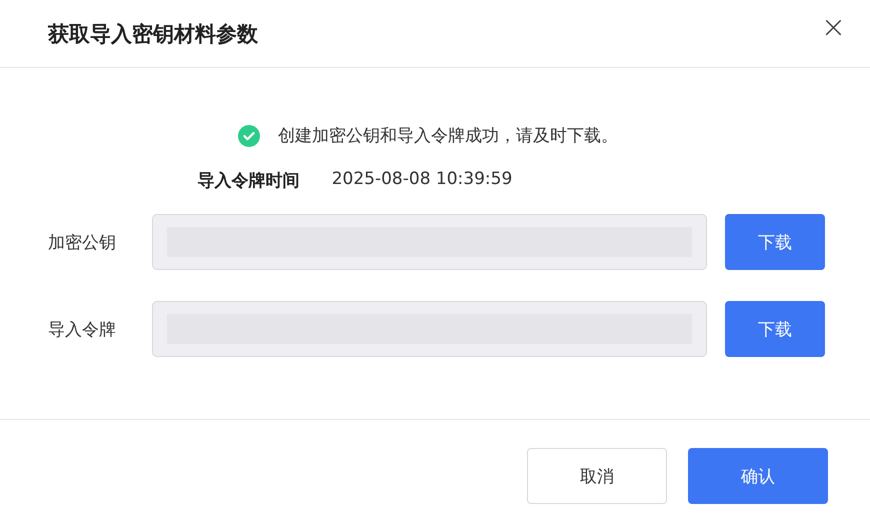 This screenshot has height=514, width=870. Describe the element at coordinates (758, 476) in the screenshot. I see `confirm-button: 确认` at that location.